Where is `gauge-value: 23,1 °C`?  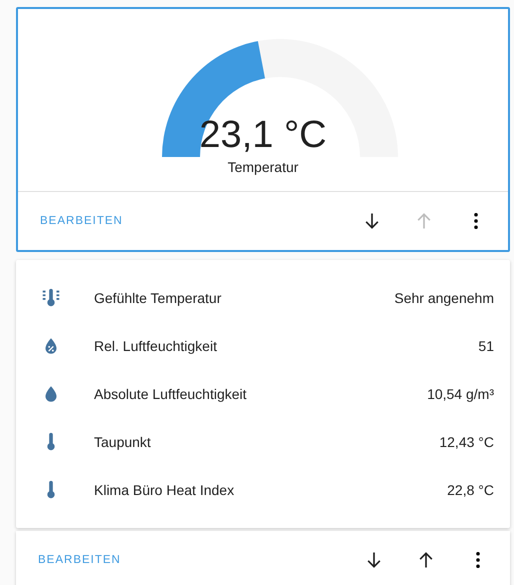 gauge-value: 23,1 °C is located at coordinates (263, 135).